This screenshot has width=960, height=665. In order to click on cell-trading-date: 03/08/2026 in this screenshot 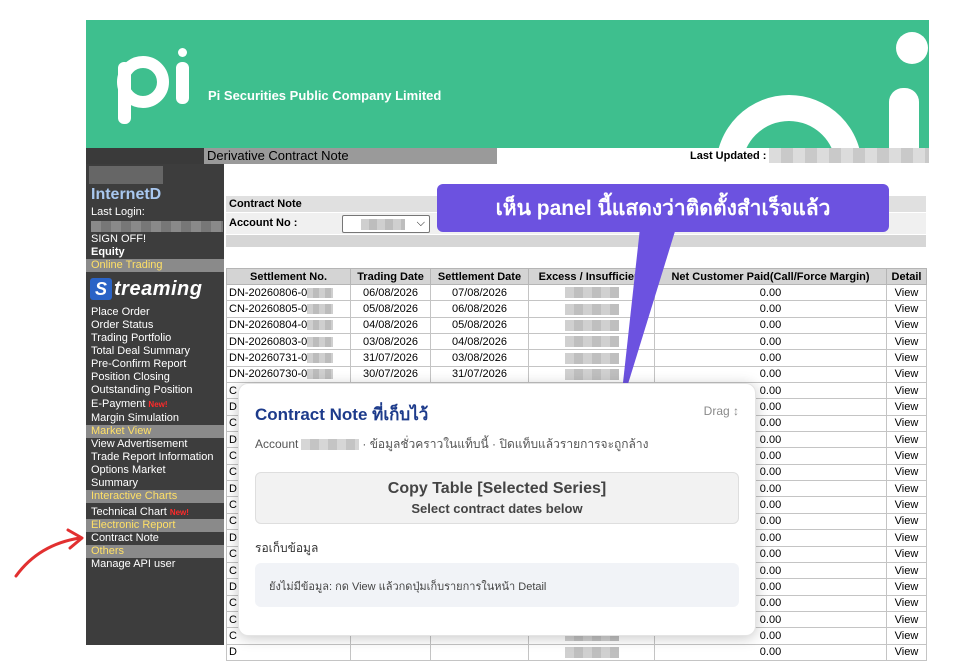, I will do `click(390, 342)`.